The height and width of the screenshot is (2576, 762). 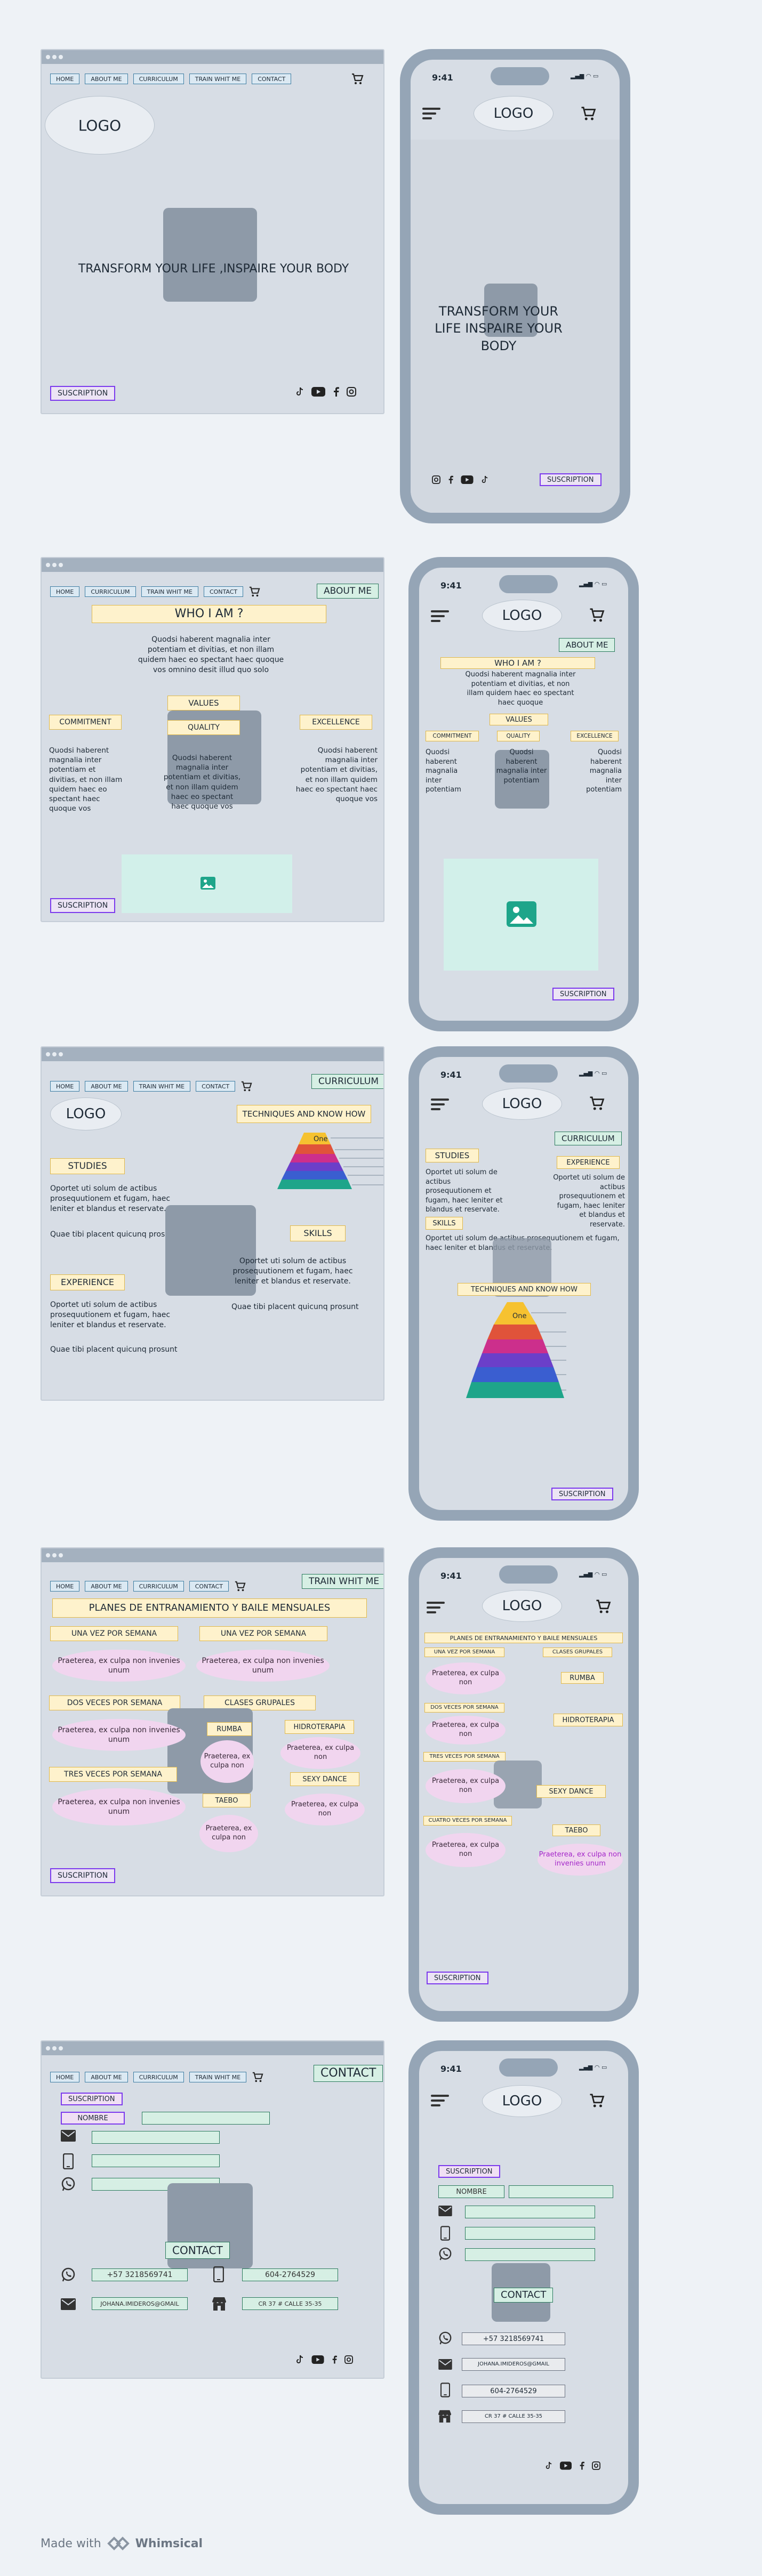 What do you see at coordinates (466, 1678) in the screenshot?
I see `plan-once: Praeterea, ex culpa non` at bounding box center [466, 1678].